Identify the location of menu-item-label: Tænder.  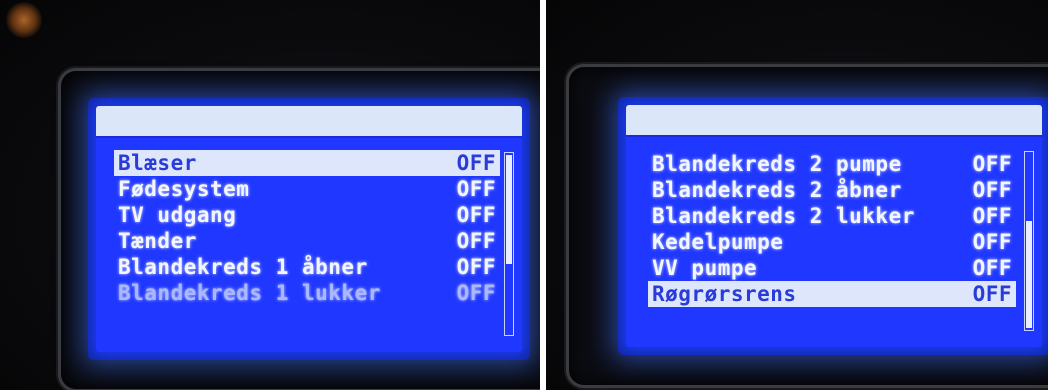
(157, 241).